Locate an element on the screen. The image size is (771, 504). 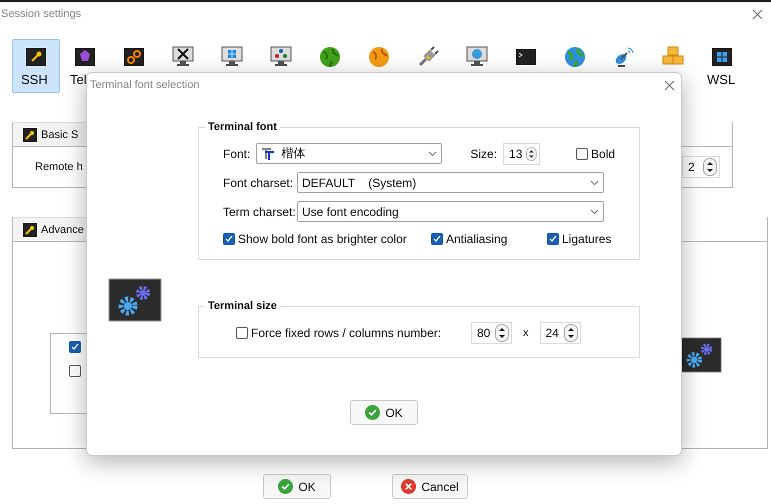
rows-spinner: 24 is located at coordinates (560, 333).